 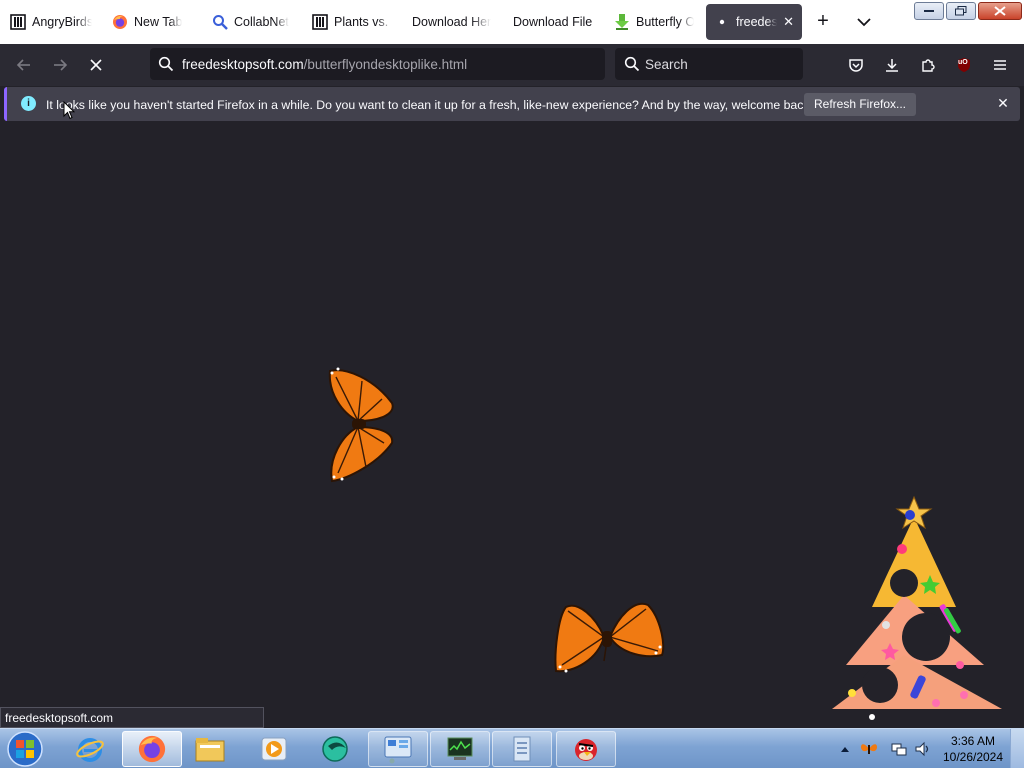 I want to click on ublock-icon: uO, so click(x=964, y=65).